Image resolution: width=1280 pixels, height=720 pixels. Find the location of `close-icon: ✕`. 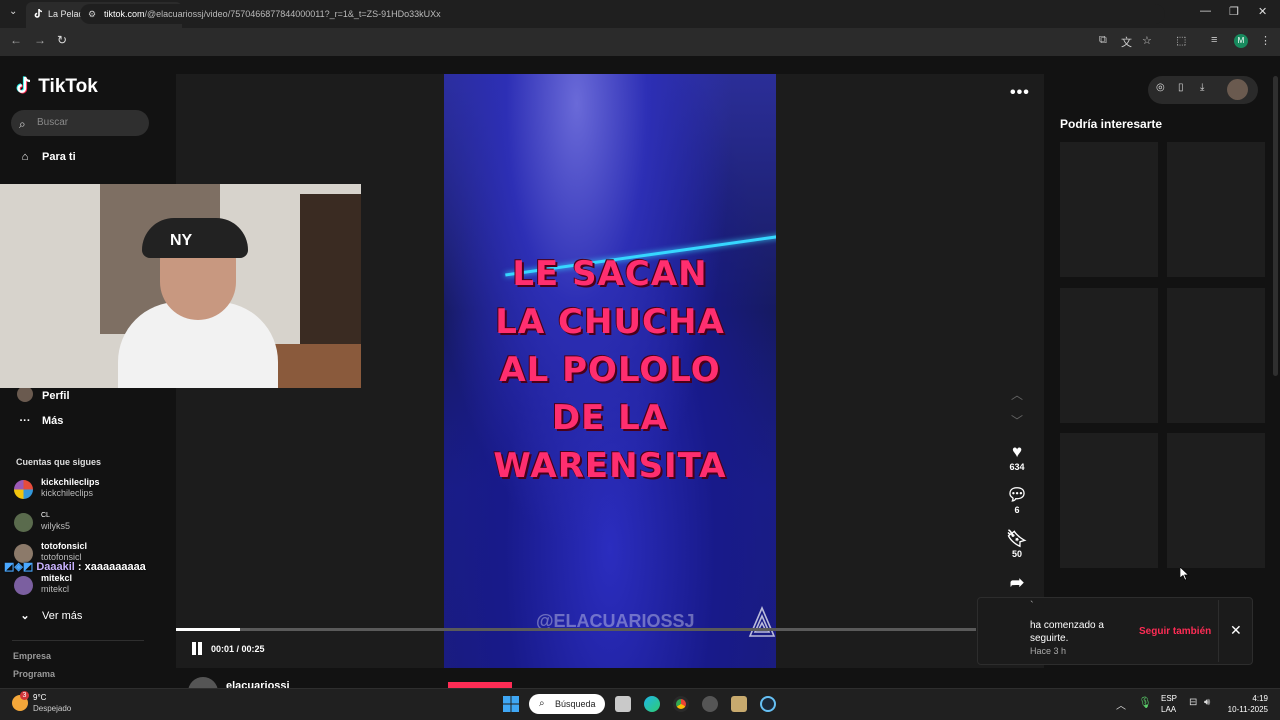

close-icon: ✕ is located at coordinates (1236, 630).